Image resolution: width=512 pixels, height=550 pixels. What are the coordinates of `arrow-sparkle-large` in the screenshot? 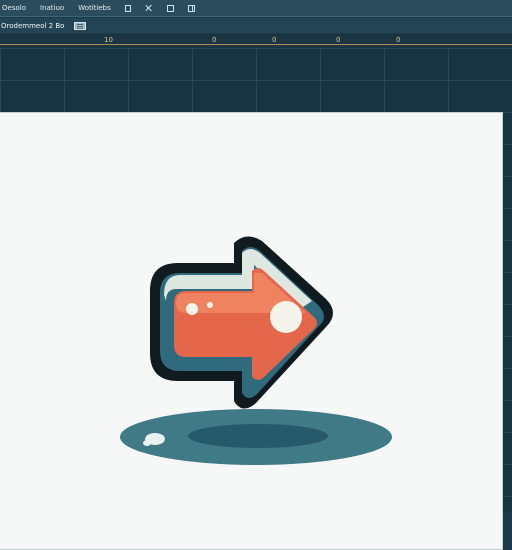 It's located at (286, 317).